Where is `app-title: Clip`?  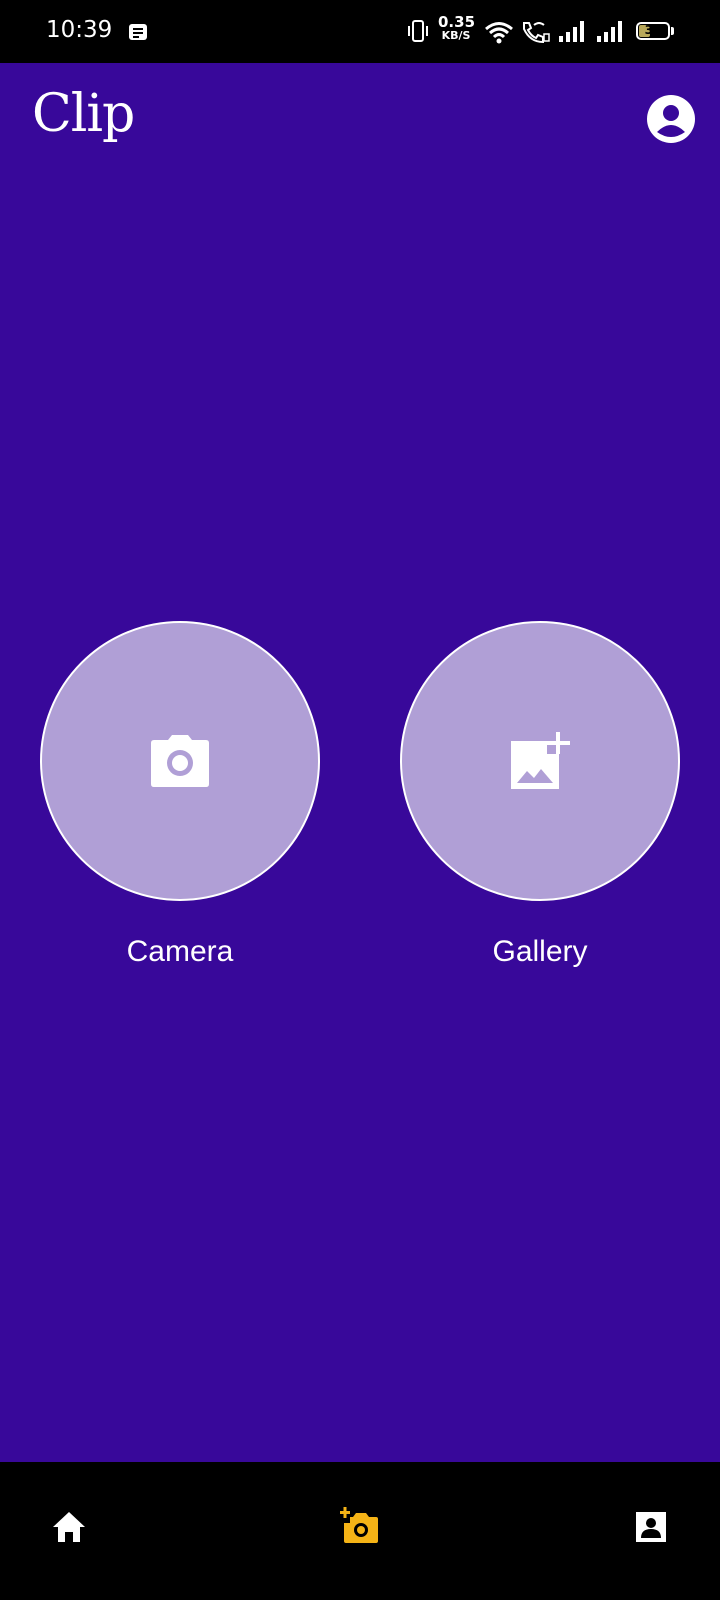
app-title: Clip is located at coordinates (83, 114).